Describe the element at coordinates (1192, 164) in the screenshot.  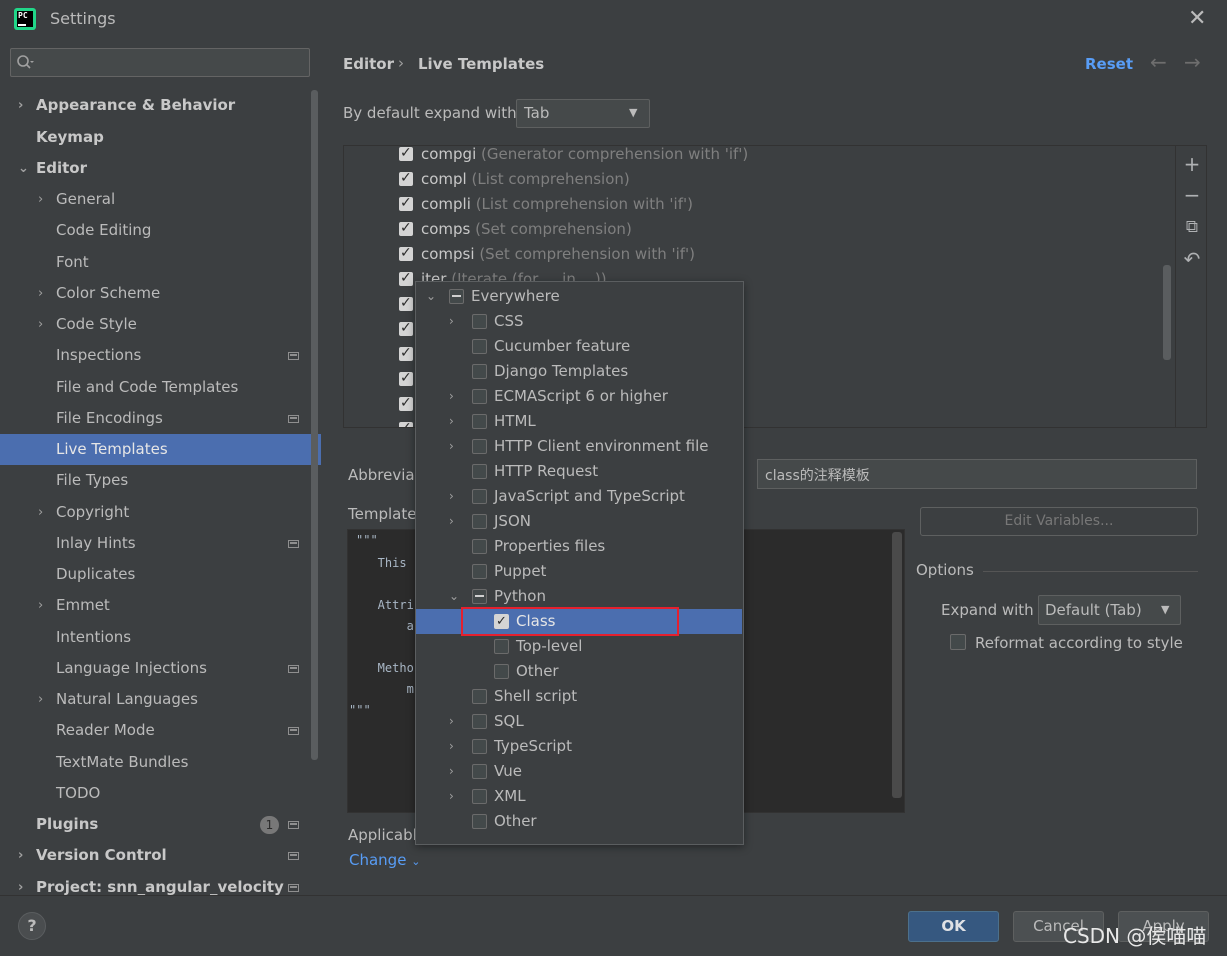
I see `add-icon: +` at that location.